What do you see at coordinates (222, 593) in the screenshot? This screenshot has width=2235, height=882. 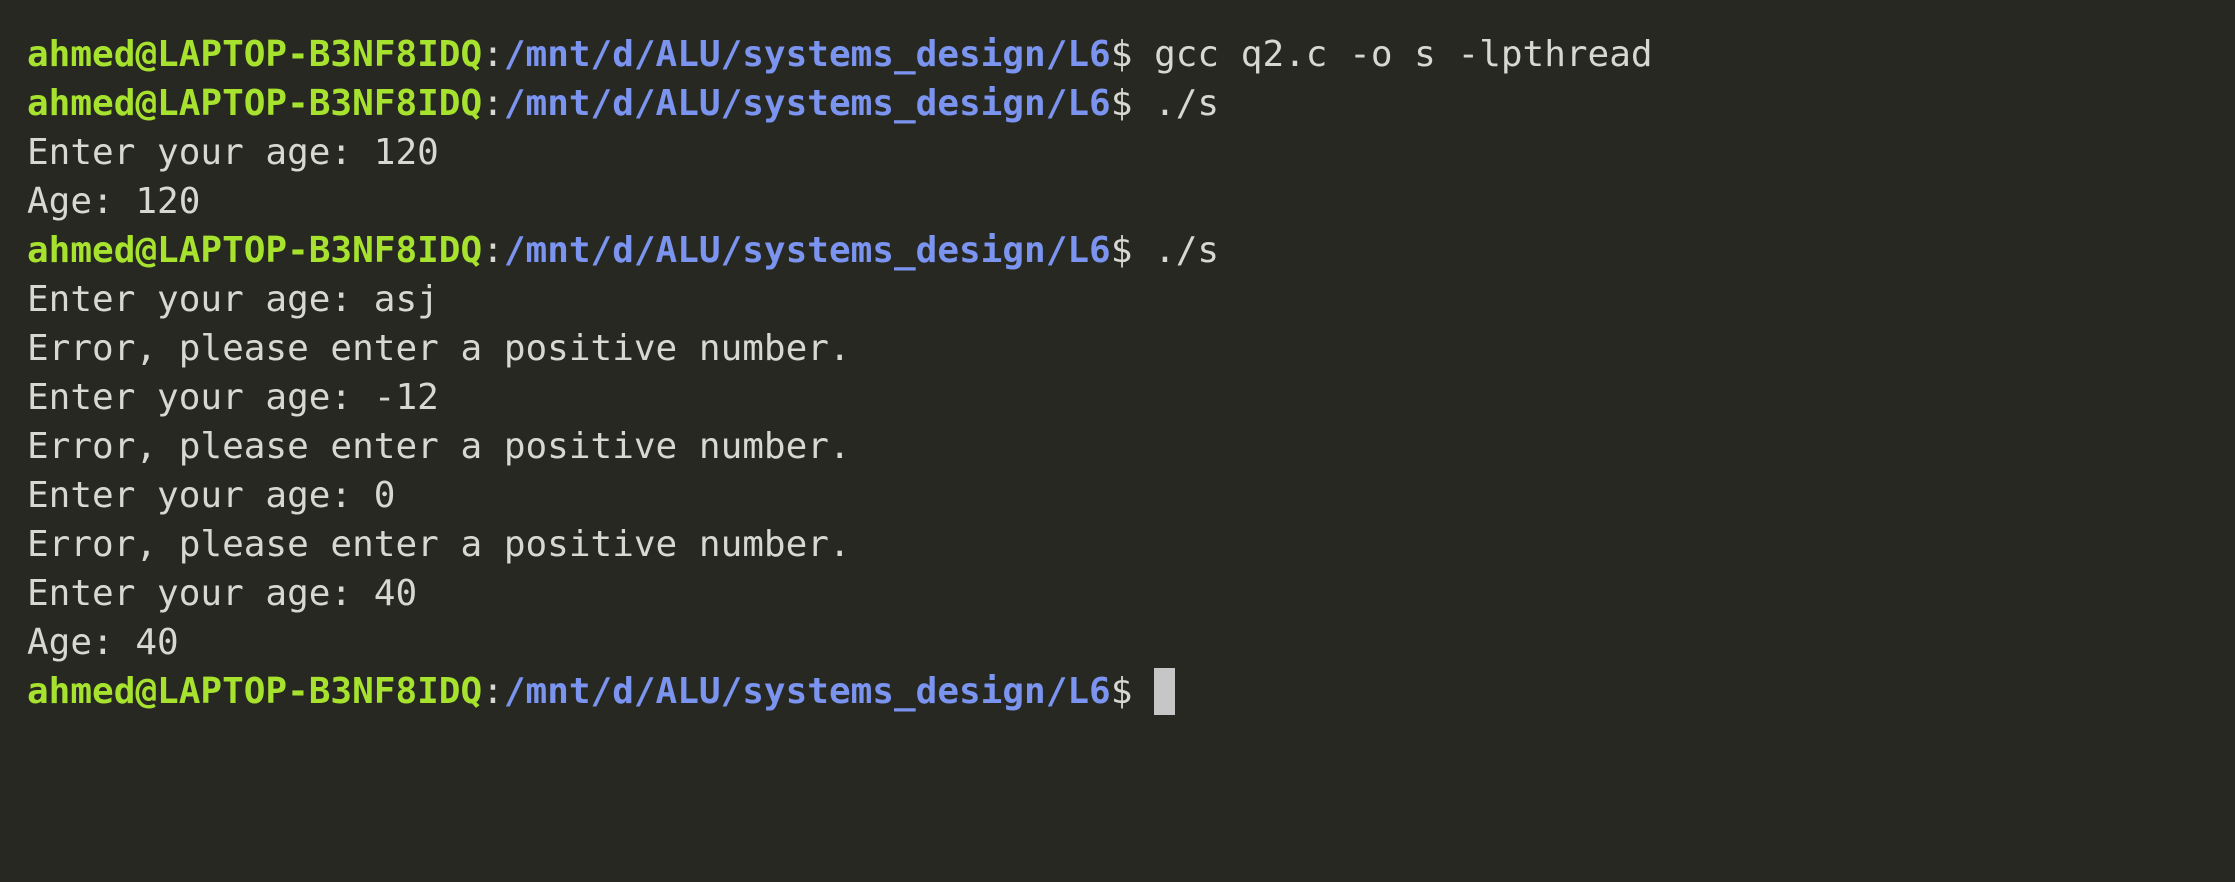 I see `output-text: Enter your age: 40` at bounding box center [222, 593].